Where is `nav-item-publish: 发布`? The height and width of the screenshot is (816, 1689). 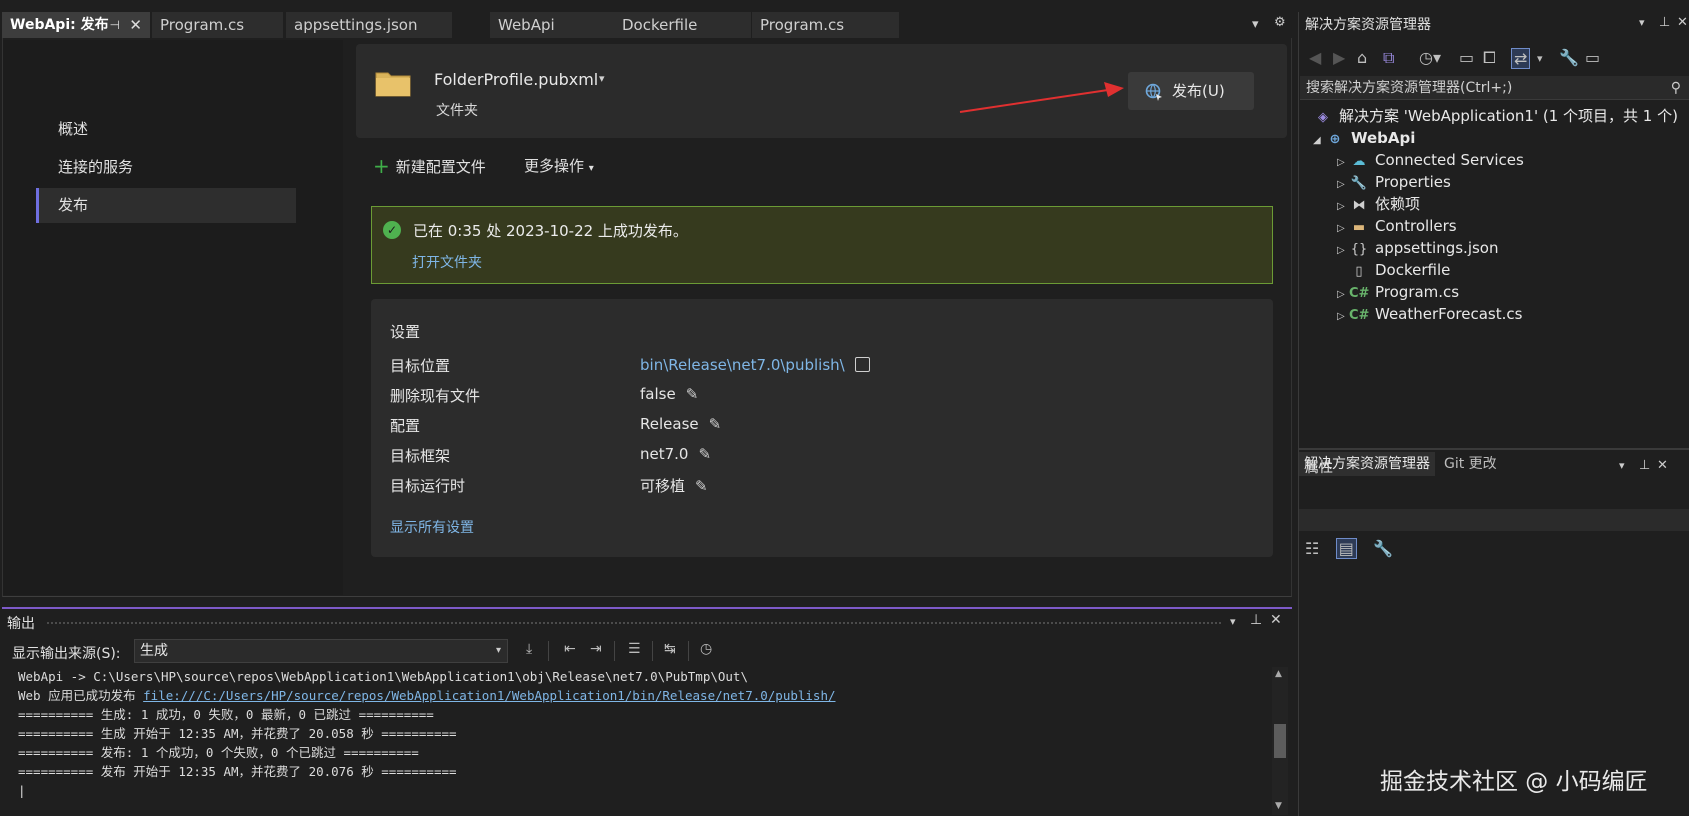
nav-item-publish: 发布 is located at coordinates (166, 205).